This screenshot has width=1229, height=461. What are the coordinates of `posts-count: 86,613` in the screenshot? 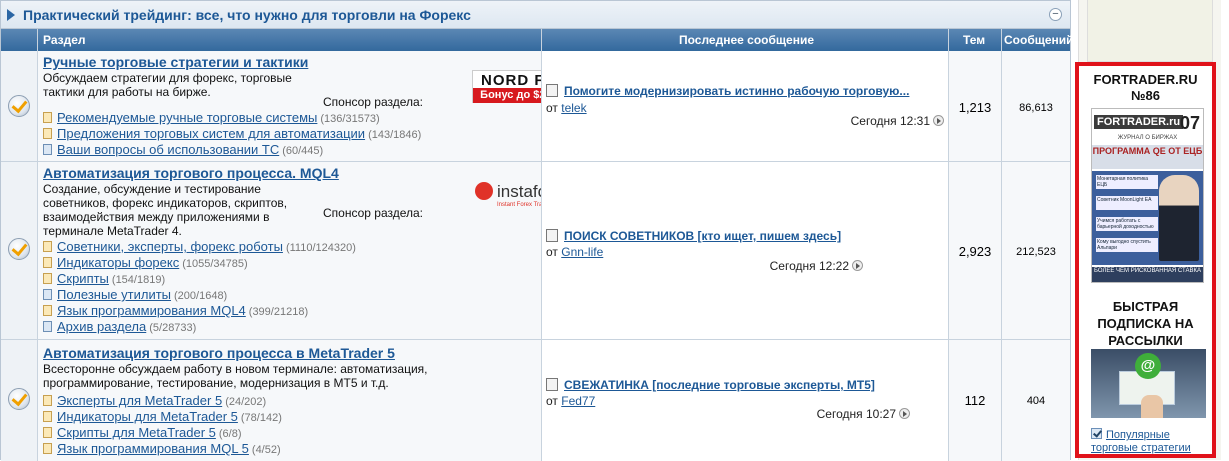 It's located at (1036, 108).